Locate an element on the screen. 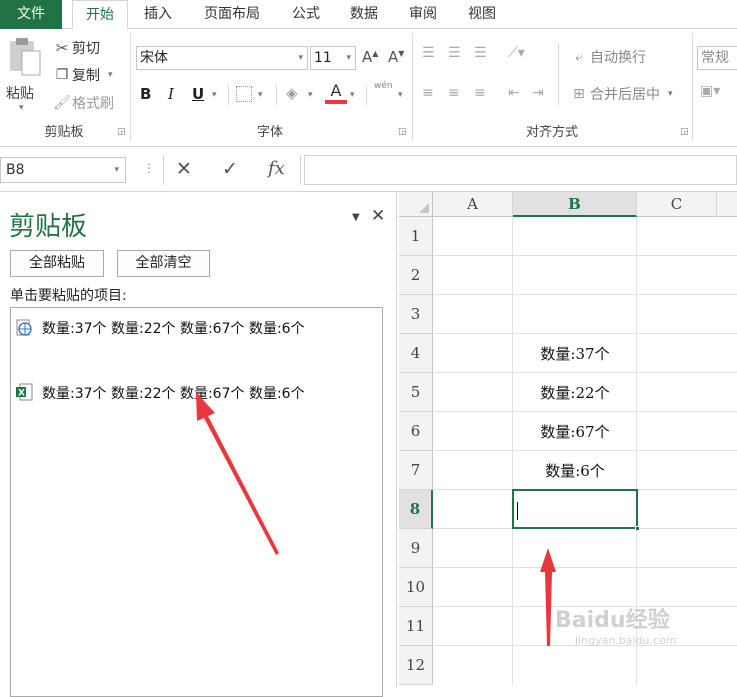 The width and height of the screenshot is (737, 697). insert-function-icon: fx is located at coordinates (276, 168).